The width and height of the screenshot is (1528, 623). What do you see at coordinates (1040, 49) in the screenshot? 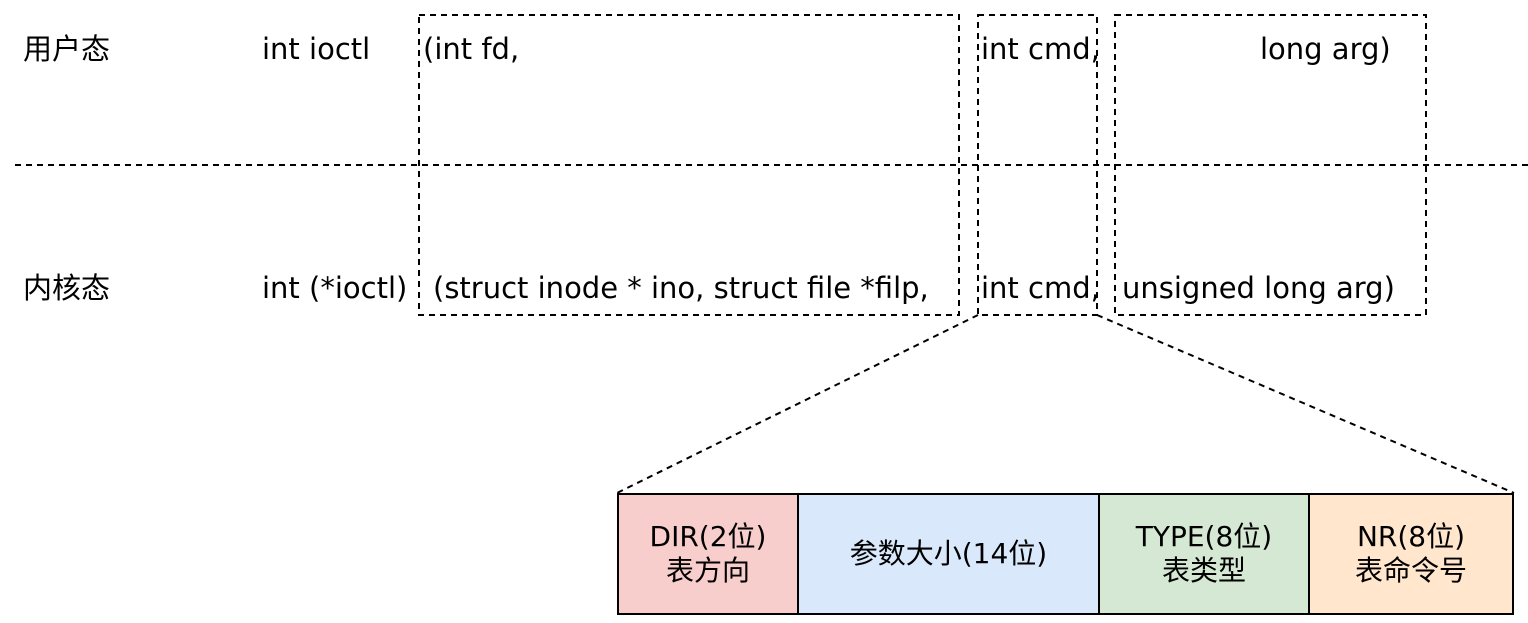
I see `user-param-cmd: int cmd,` at bounding box center [1040, 49].